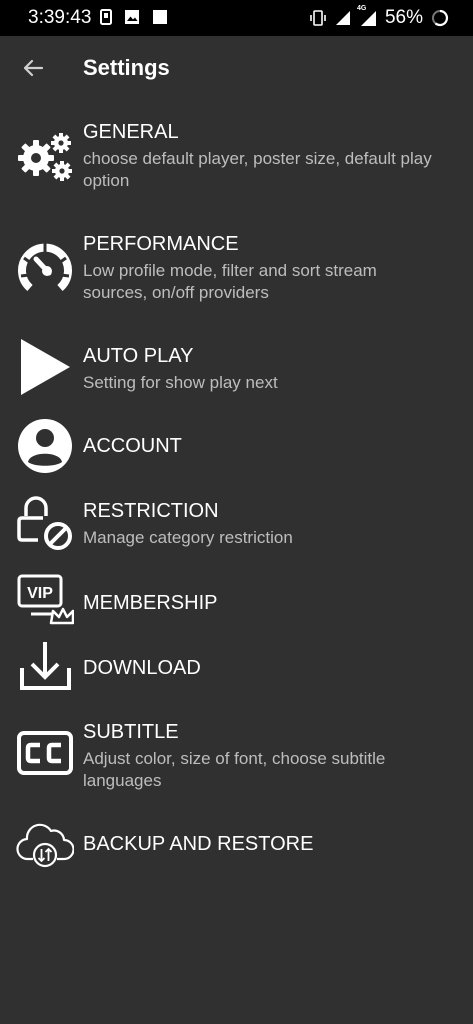 This screenshot has width=473, height=1024. What do you see at coordinates (180, 382) in the screenshot?
I see `settings-item-subtitle: Setting for show play next` at bounding box center [180, 382].